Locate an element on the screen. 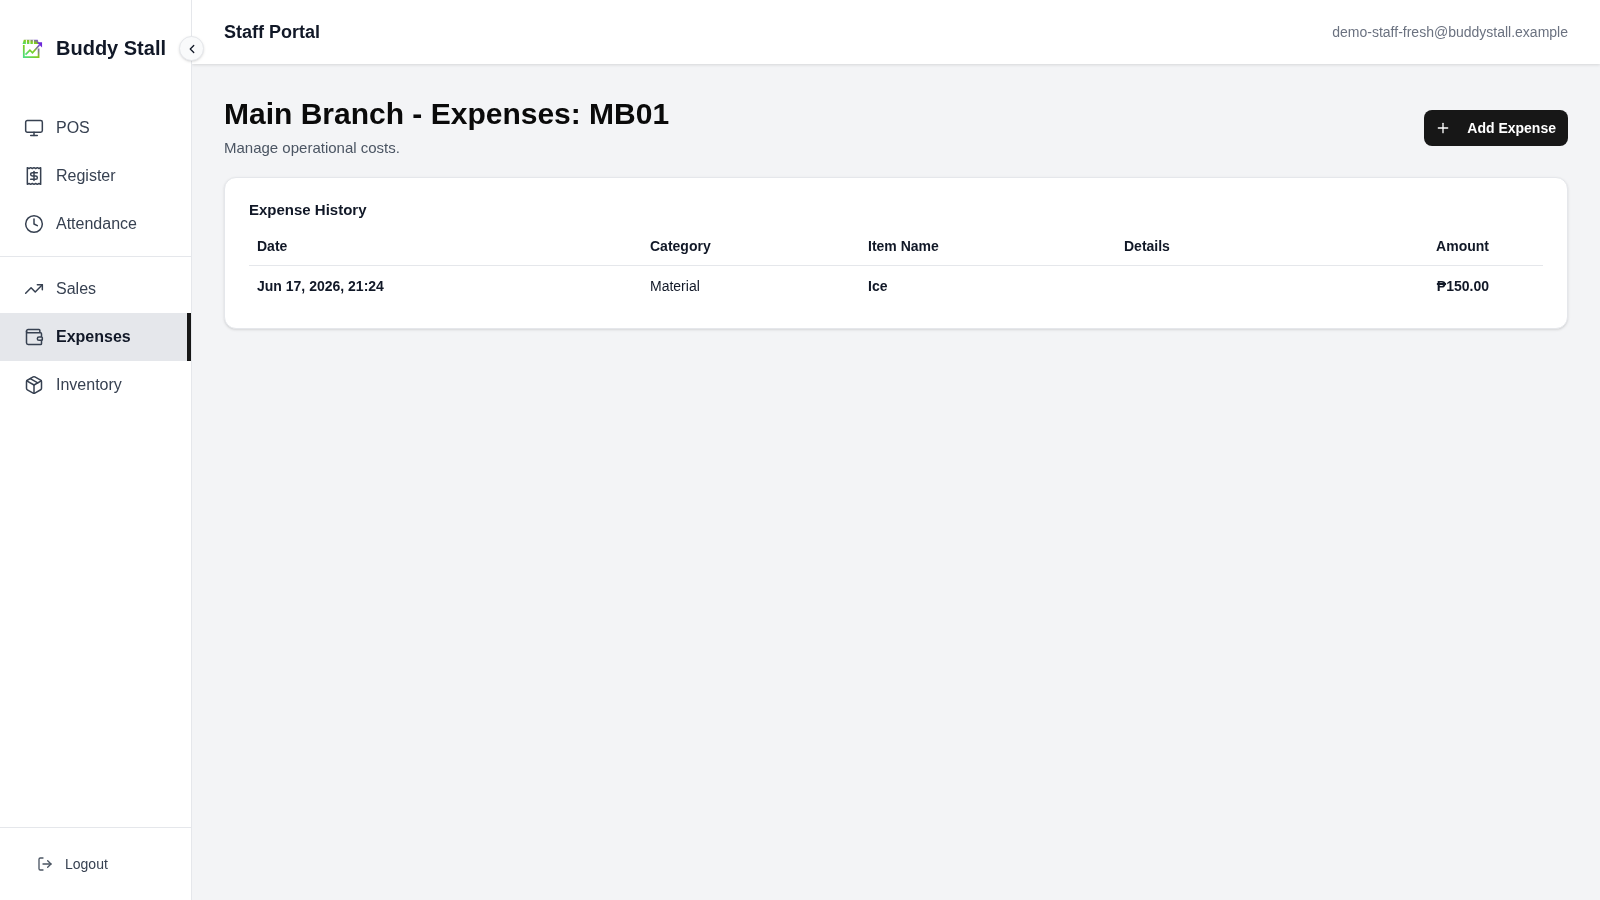 This screenshot has width=1600, height=900. receipt-icon is located at coordinates (34, 176).